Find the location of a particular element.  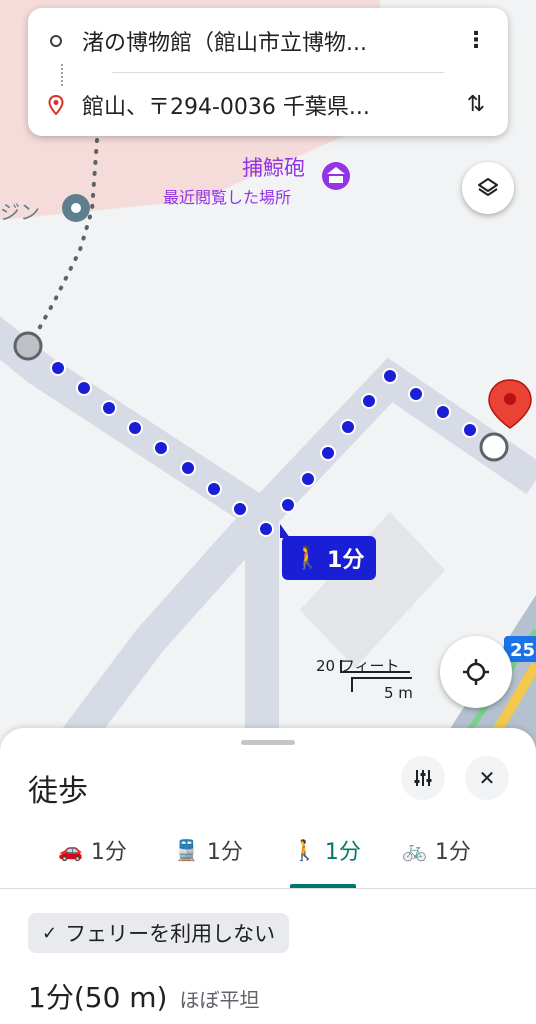

sheet-title: 徒歩 is located at coordinates (58, 791).